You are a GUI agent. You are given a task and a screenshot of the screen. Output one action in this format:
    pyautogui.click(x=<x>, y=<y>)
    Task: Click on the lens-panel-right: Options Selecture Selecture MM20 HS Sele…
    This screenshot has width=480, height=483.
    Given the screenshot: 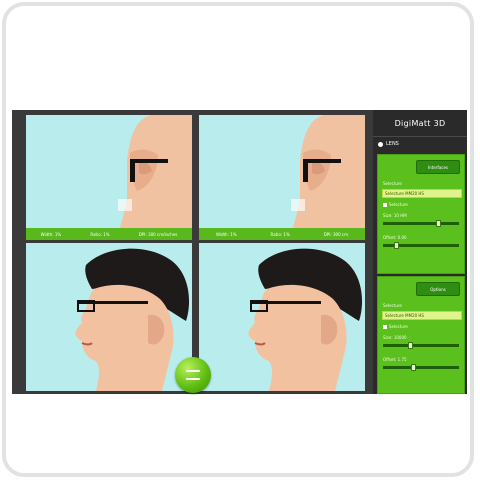 What is the action you would take?
    pyautogui.click(x=421, y=335)
    